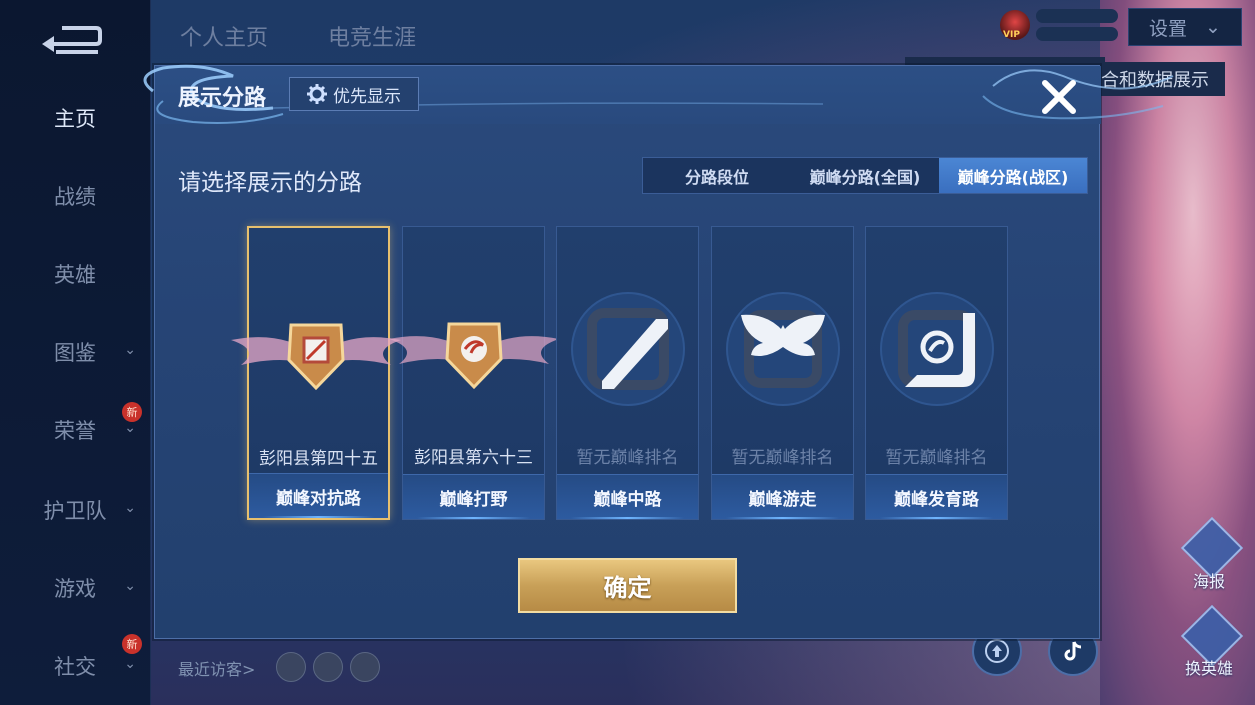  I want to click on sidebar-item-label: 护卫队, so click(75, 511).